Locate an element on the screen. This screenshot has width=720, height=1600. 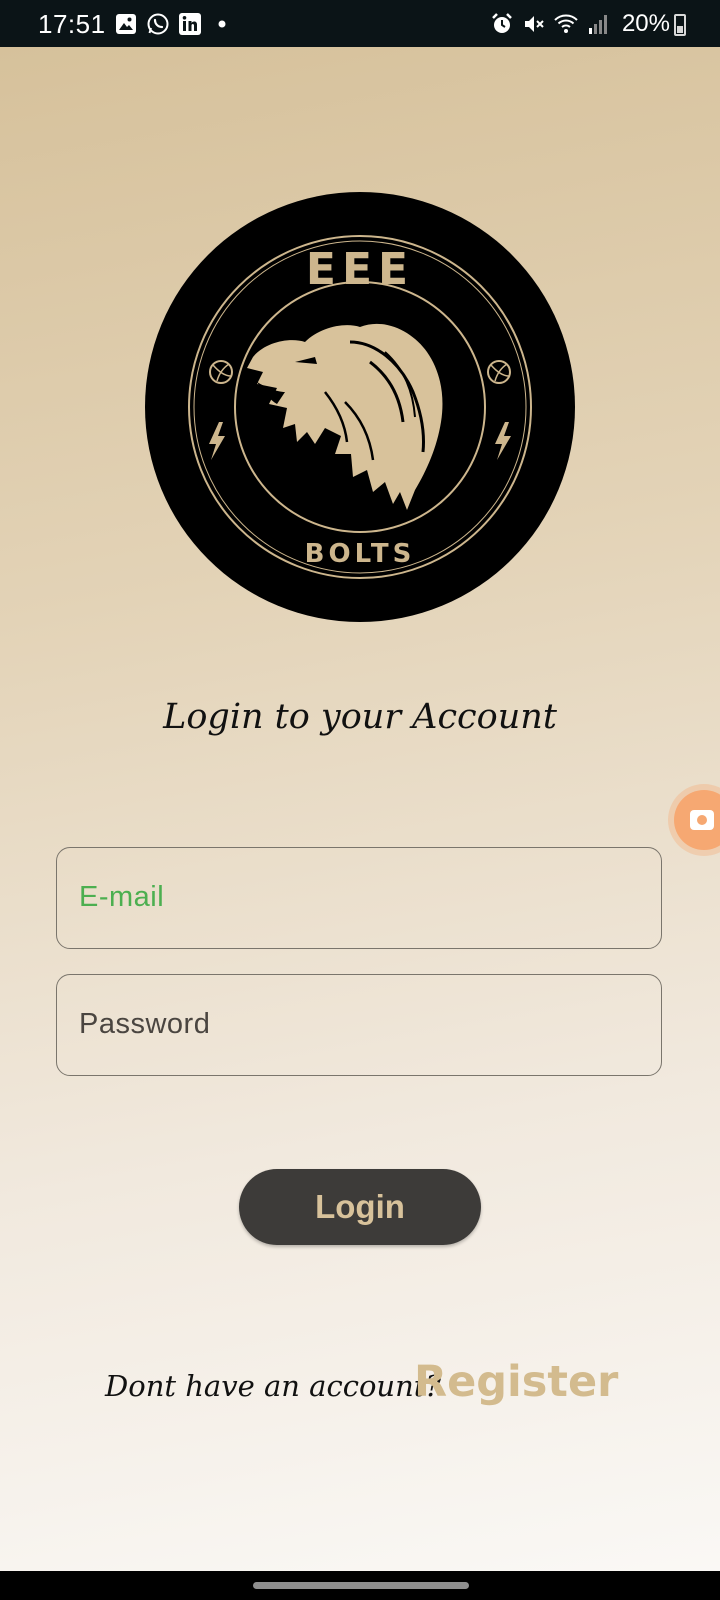
system-icons: 20% is located at coordinates (580, 24).